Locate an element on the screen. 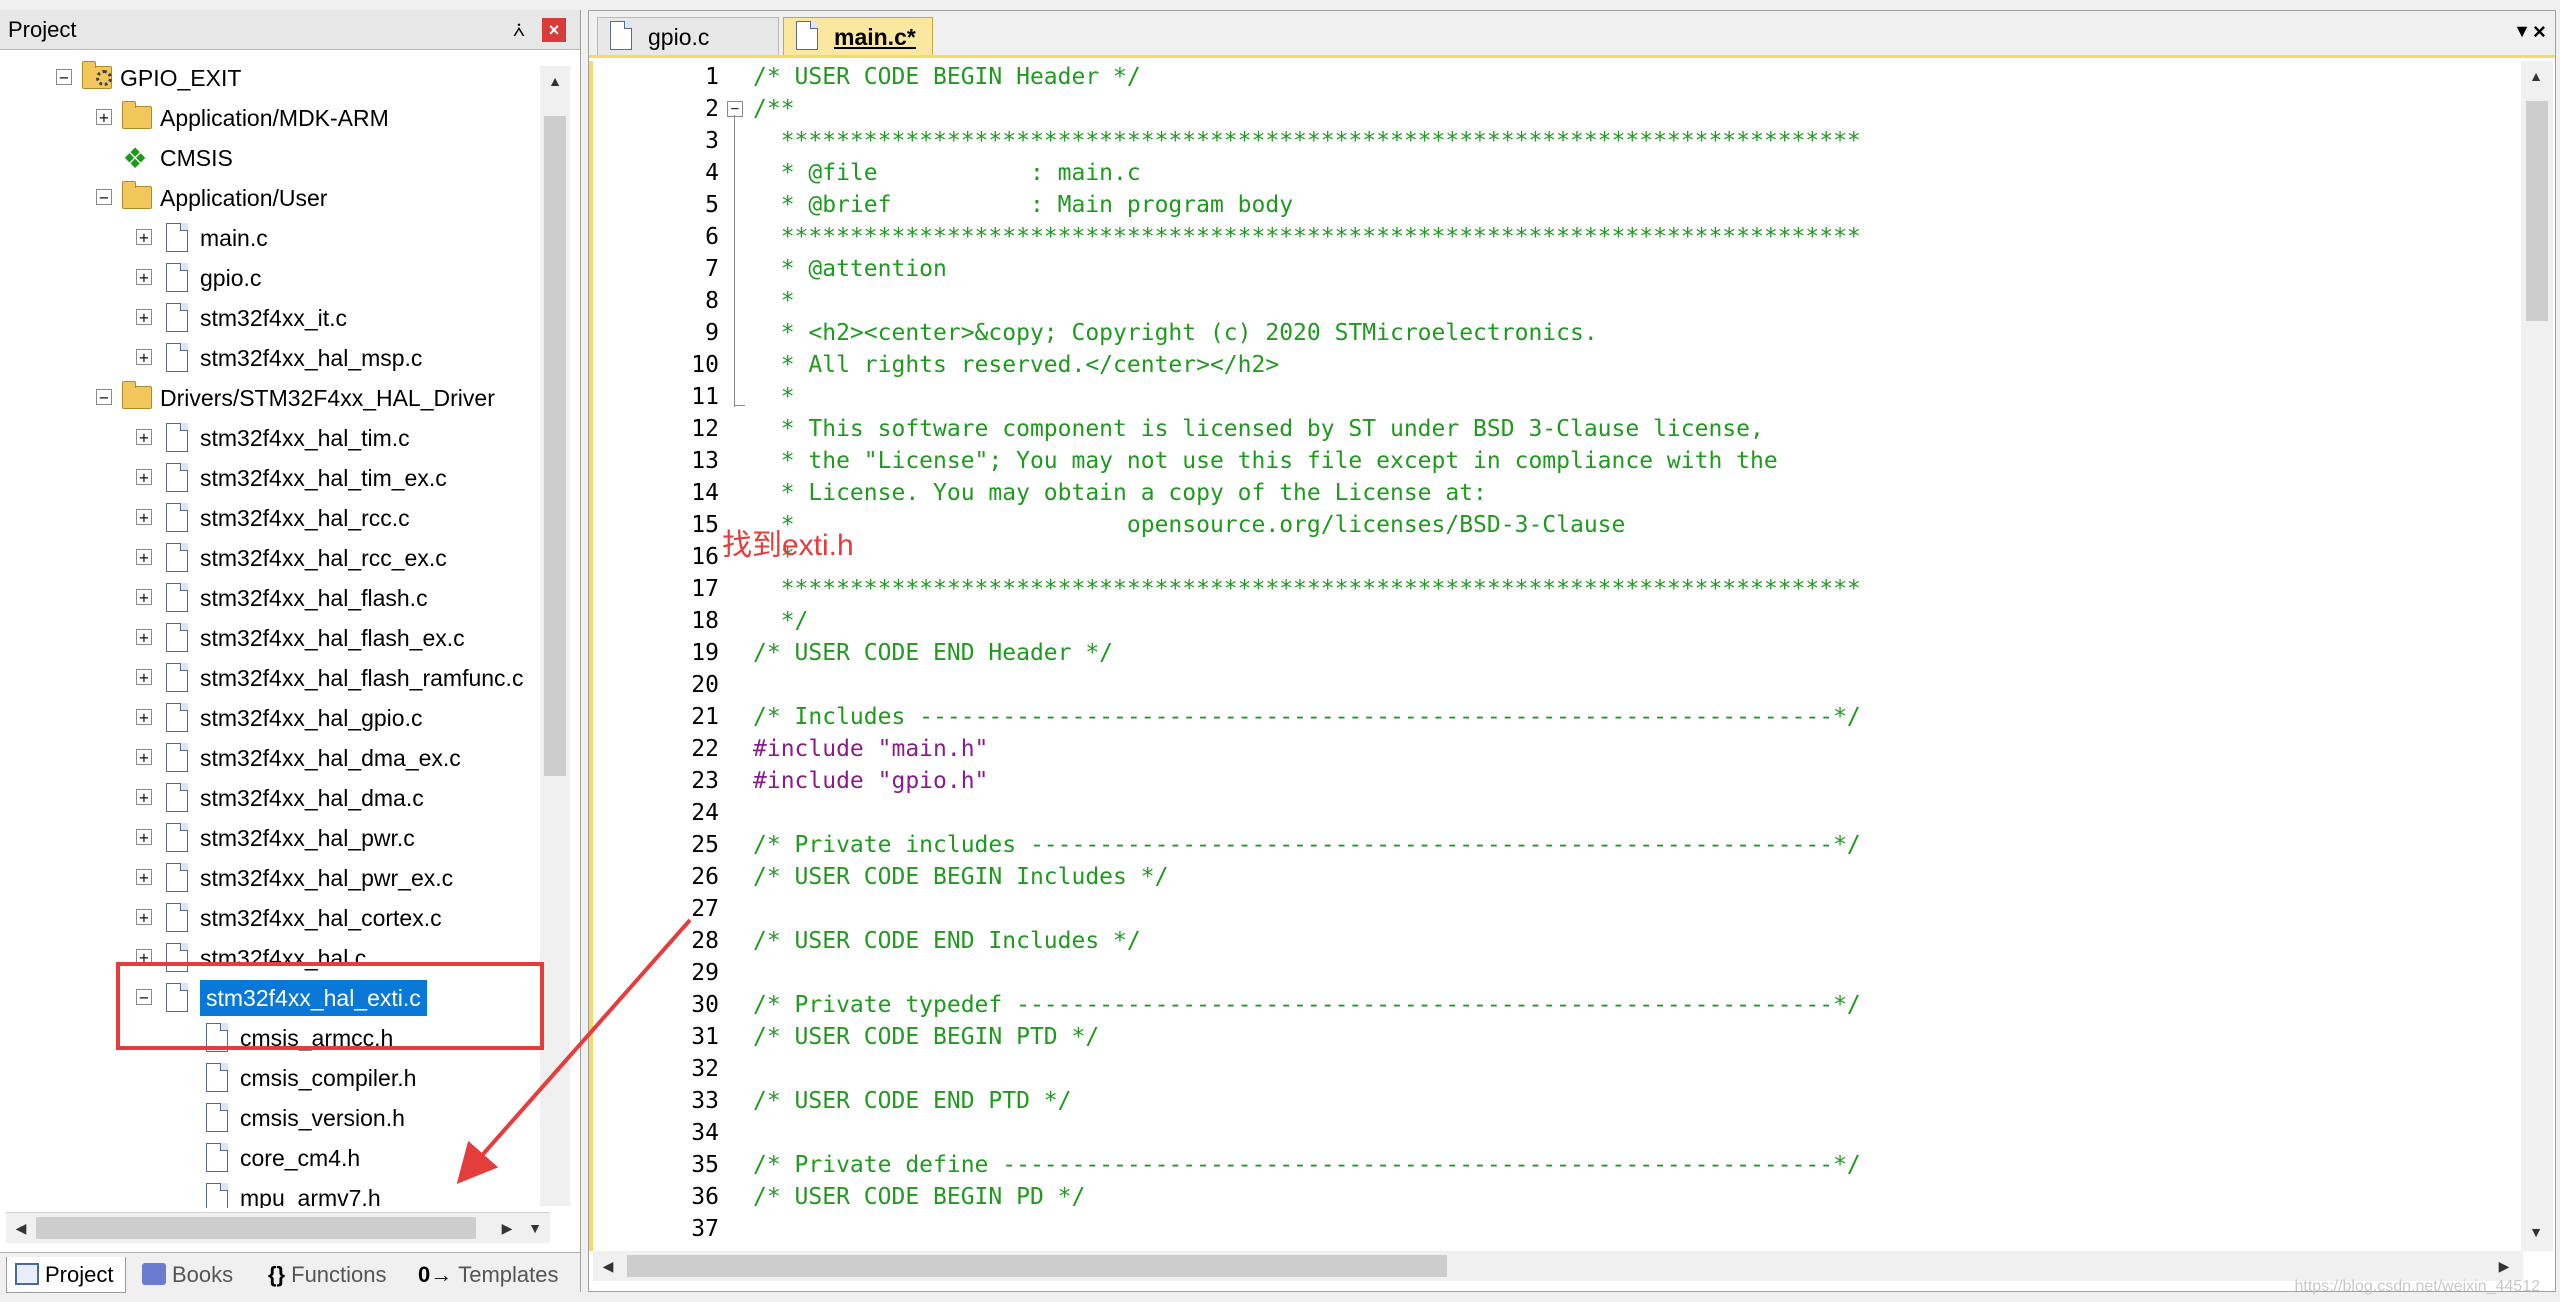 The height and width of the screenshot is (1302, 2560). code-line: 19 /* USER CODE END Header */ is located at coordinates (1558, 653).